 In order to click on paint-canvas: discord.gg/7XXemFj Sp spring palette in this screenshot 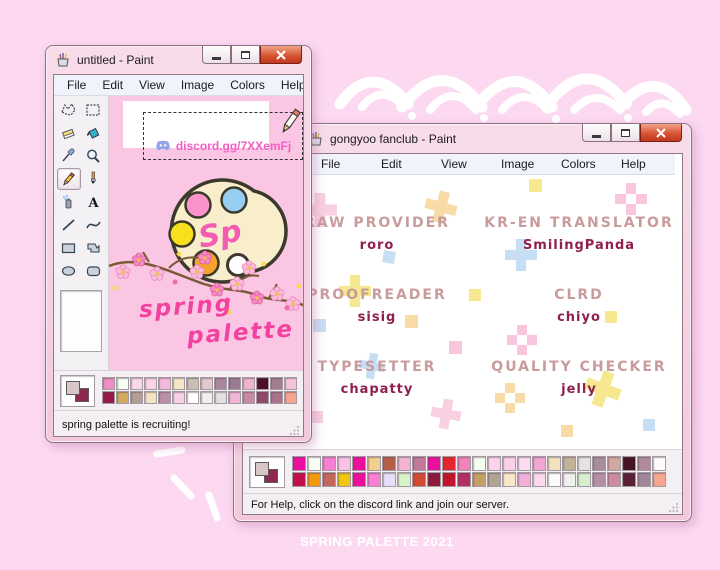, I will do `click(206, 233)`.